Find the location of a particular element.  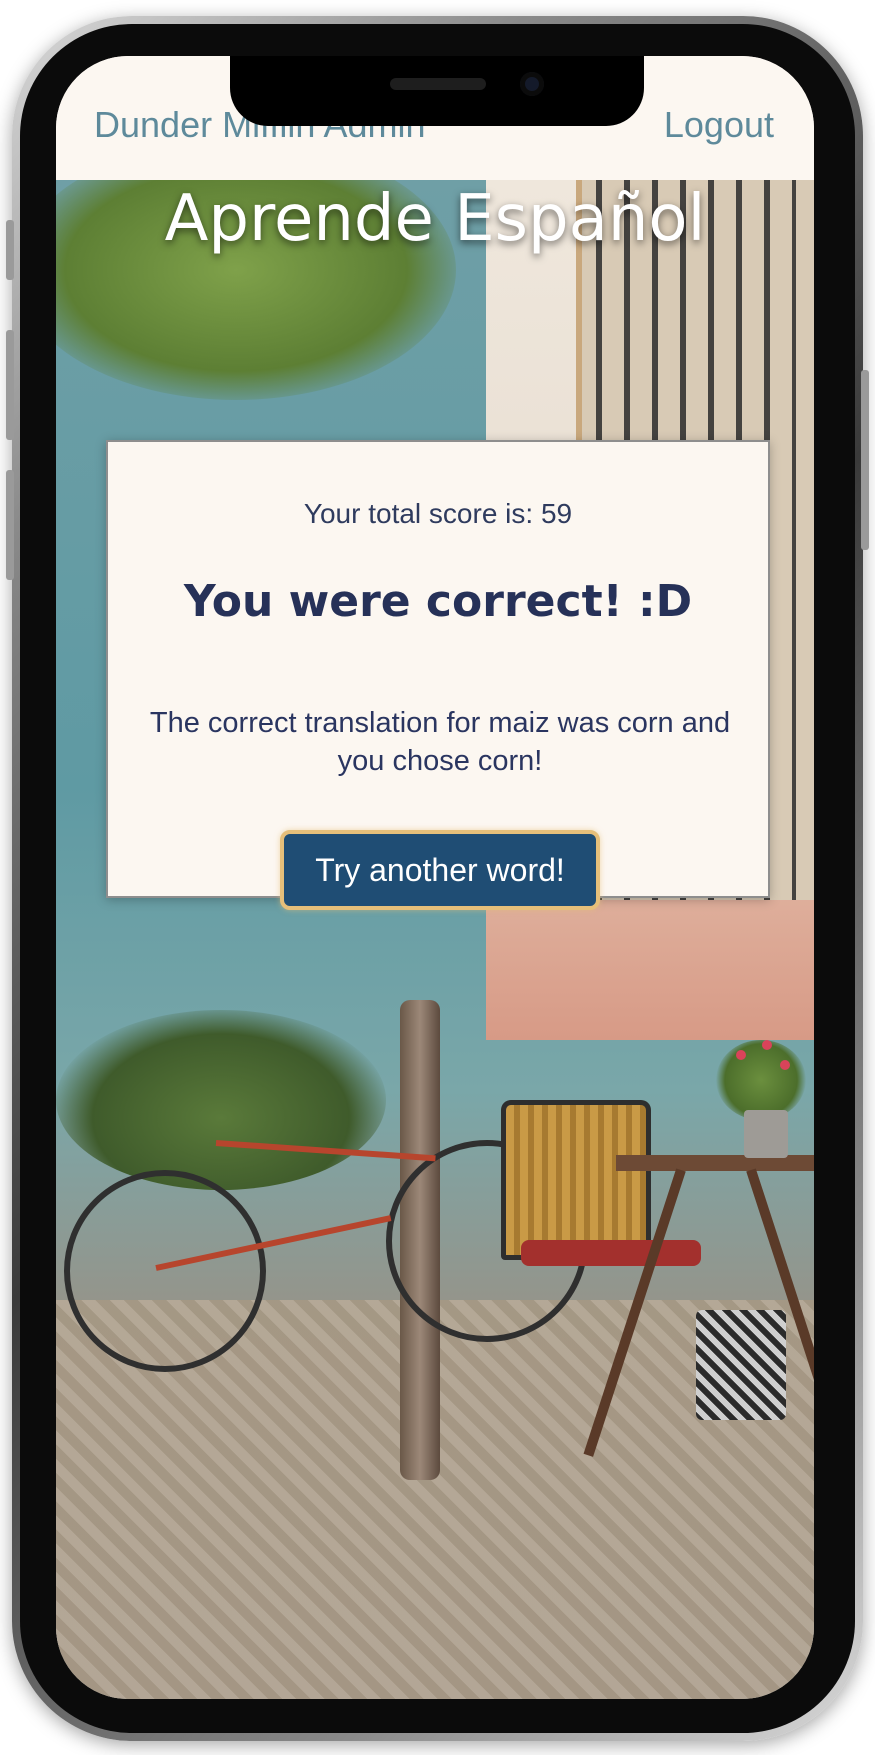

power-button is located at coordinates (865, 460).